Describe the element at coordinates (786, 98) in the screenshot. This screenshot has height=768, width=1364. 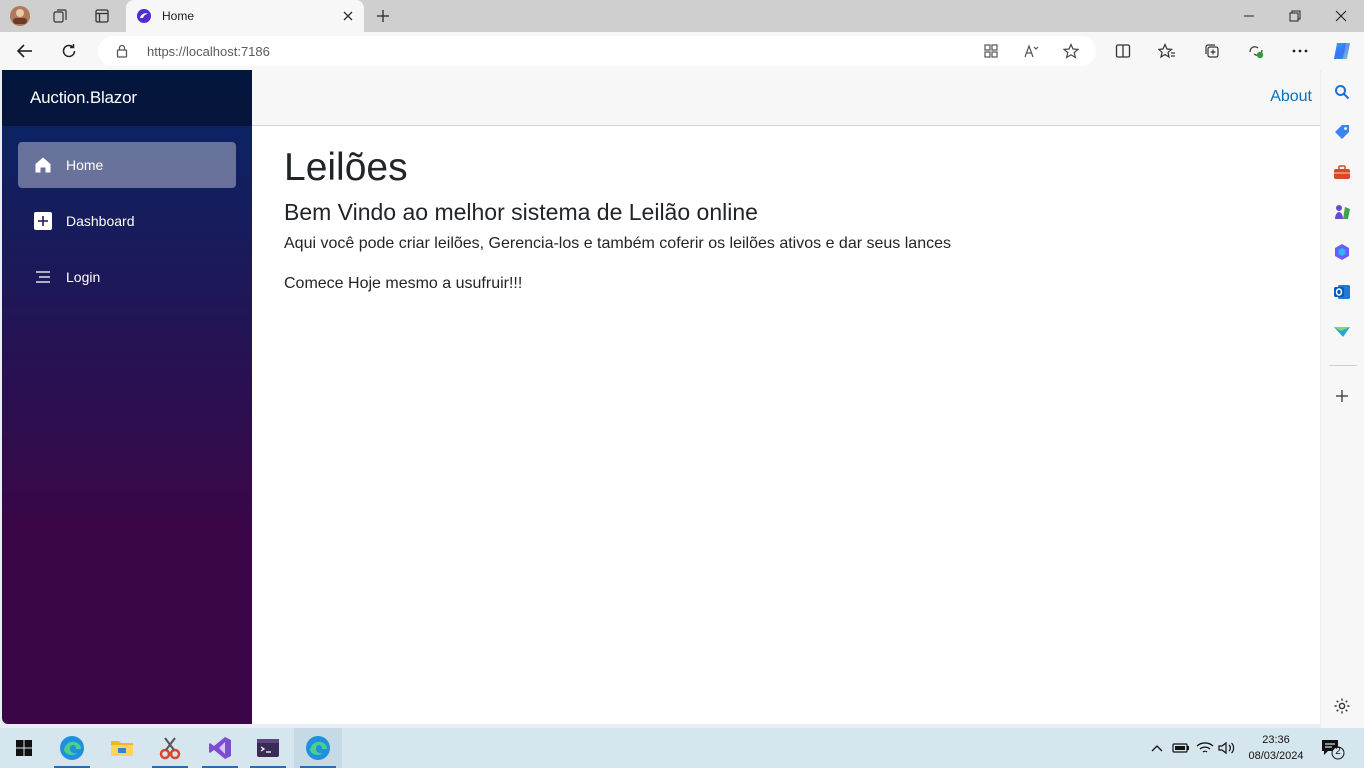
I see `top-row: About` at that location.